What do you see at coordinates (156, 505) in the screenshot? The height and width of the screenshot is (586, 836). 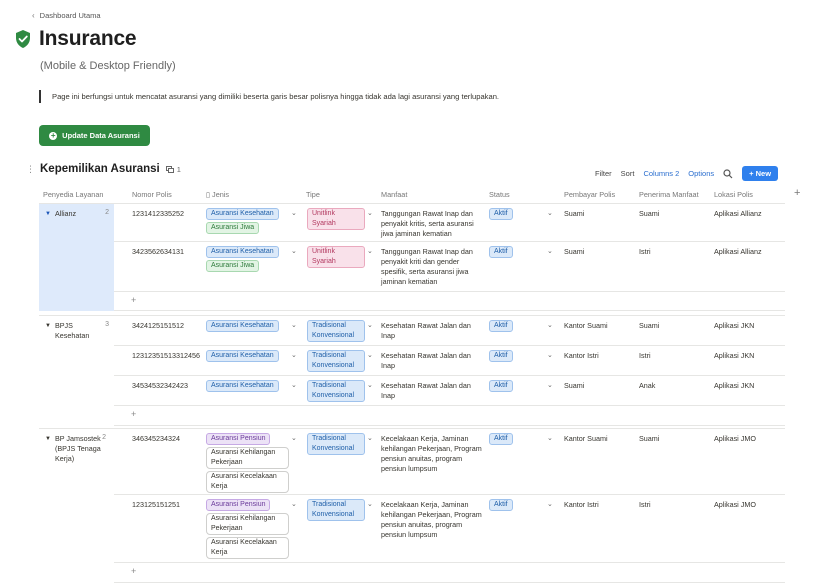 I see `nomor-polis-cell: 123125151251` at bounding box center [156, 505].